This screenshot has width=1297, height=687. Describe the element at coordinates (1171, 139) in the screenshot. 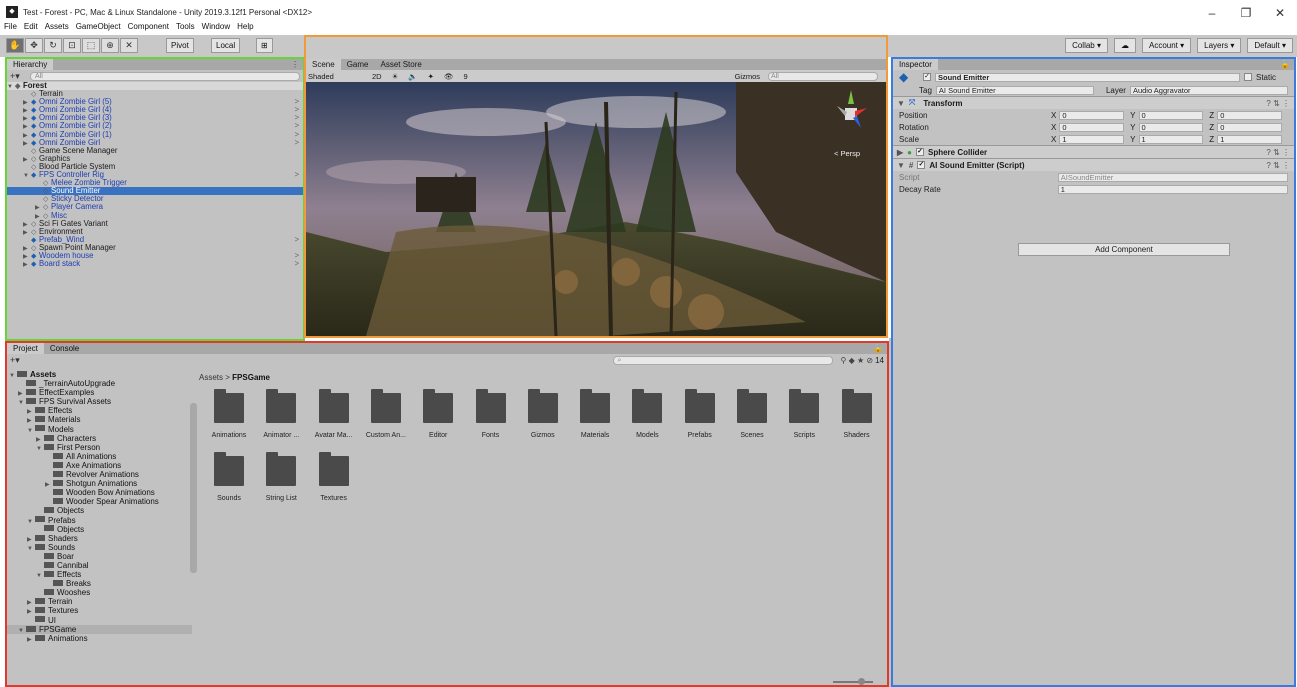

I see `transform-y-field: 1` at that location.